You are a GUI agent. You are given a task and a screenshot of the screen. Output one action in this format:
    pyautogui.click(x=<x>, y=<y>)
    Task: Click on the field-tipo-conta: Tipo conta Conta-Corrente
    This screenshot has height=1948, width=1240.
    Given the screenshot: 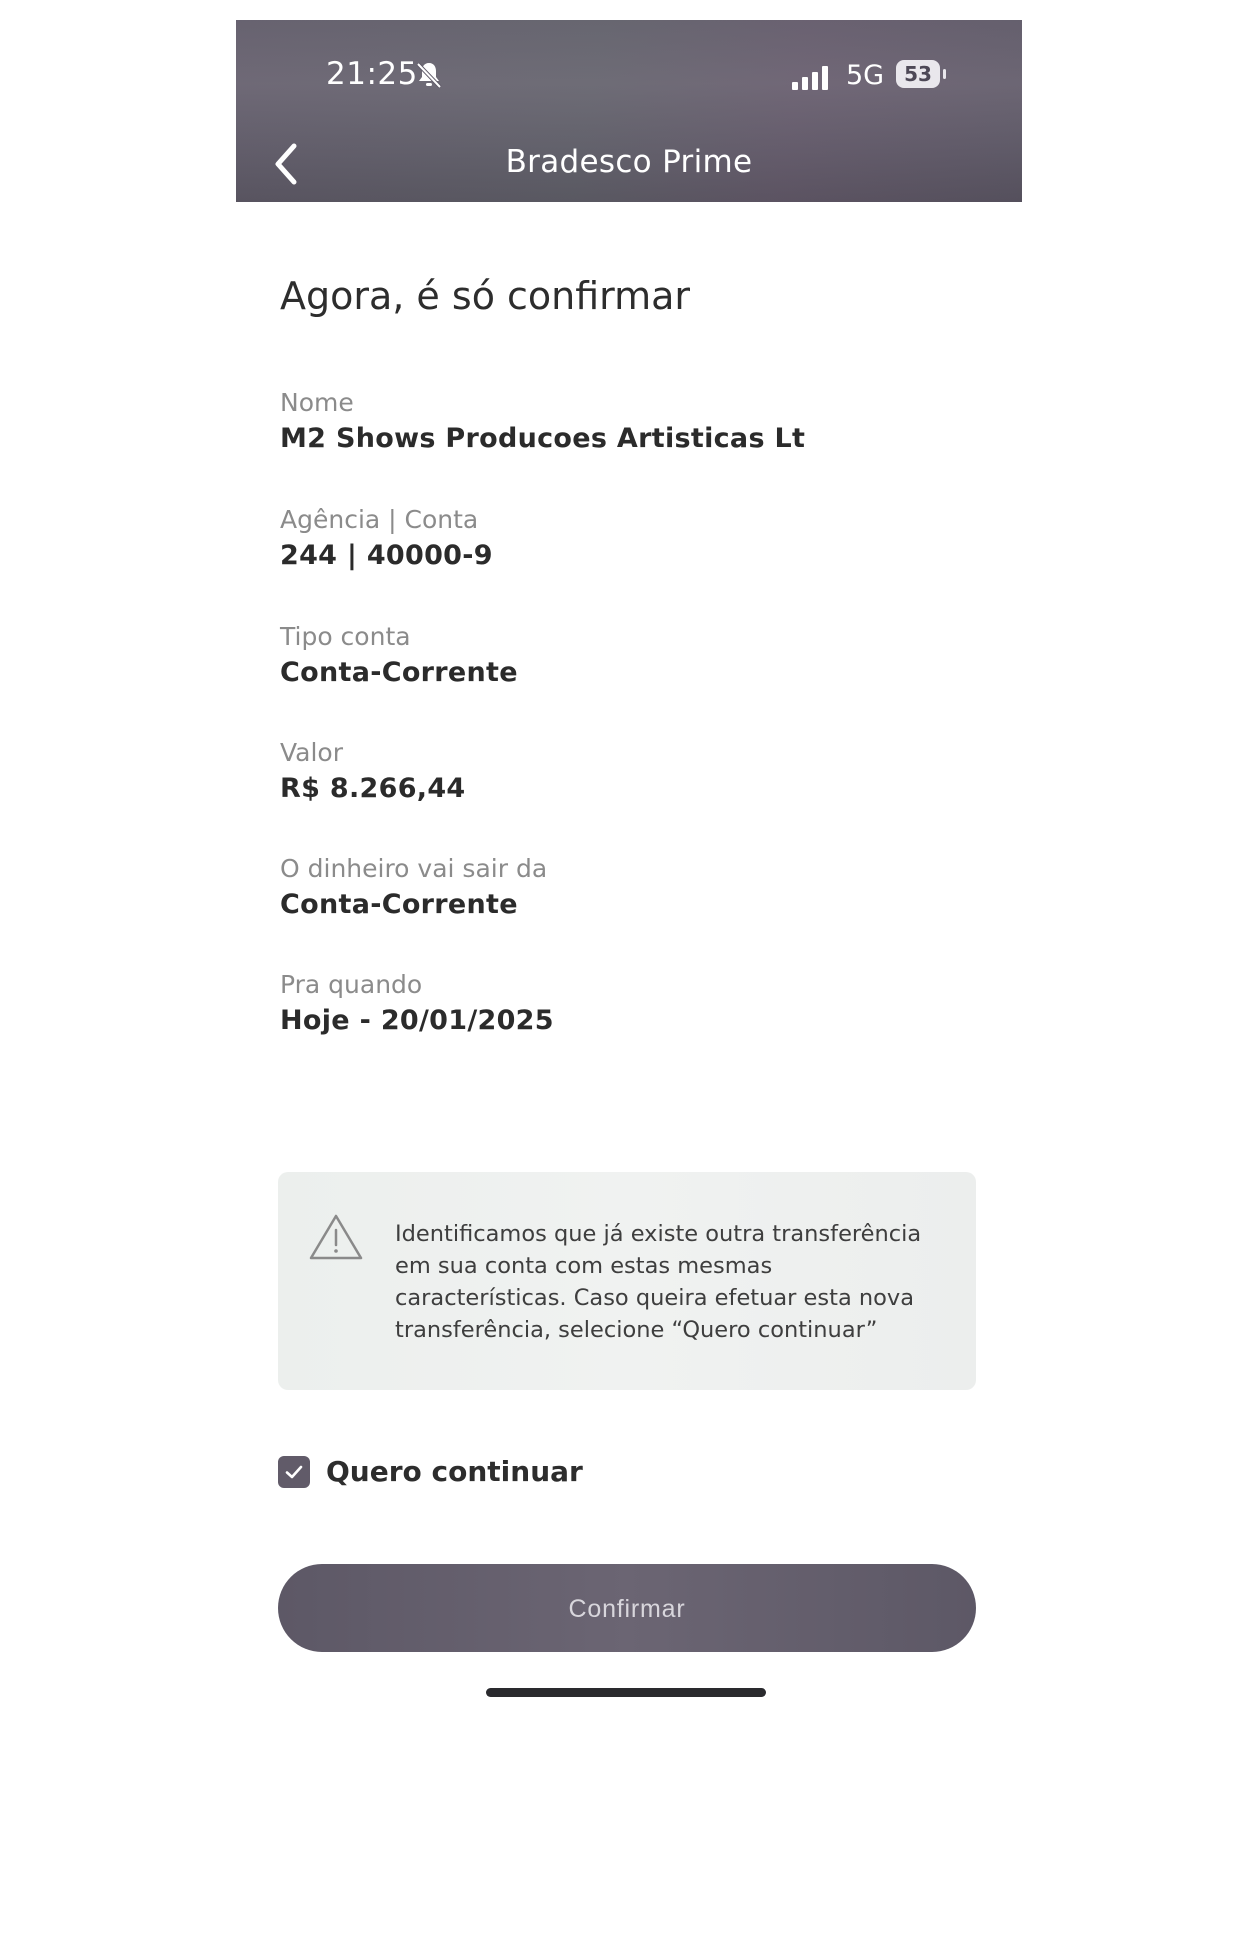 What is the action you would take?
    pyautogui.click(x=399, y=656)
    